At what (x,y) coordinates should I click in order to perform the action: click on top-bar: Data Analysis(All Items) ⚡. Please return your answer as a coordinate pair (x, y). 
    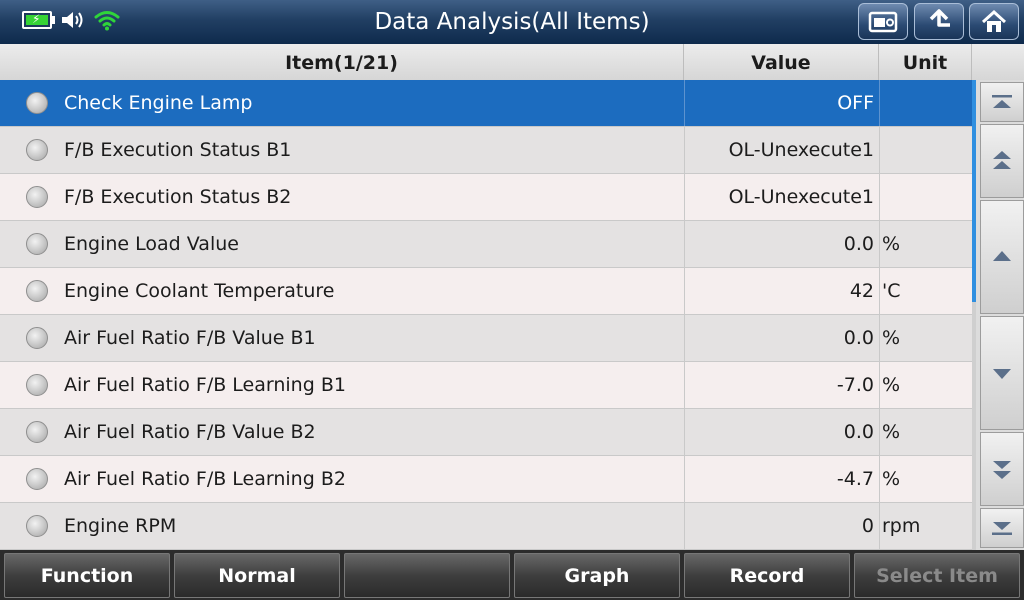
    Looking at the image, I should click on (512, 22).